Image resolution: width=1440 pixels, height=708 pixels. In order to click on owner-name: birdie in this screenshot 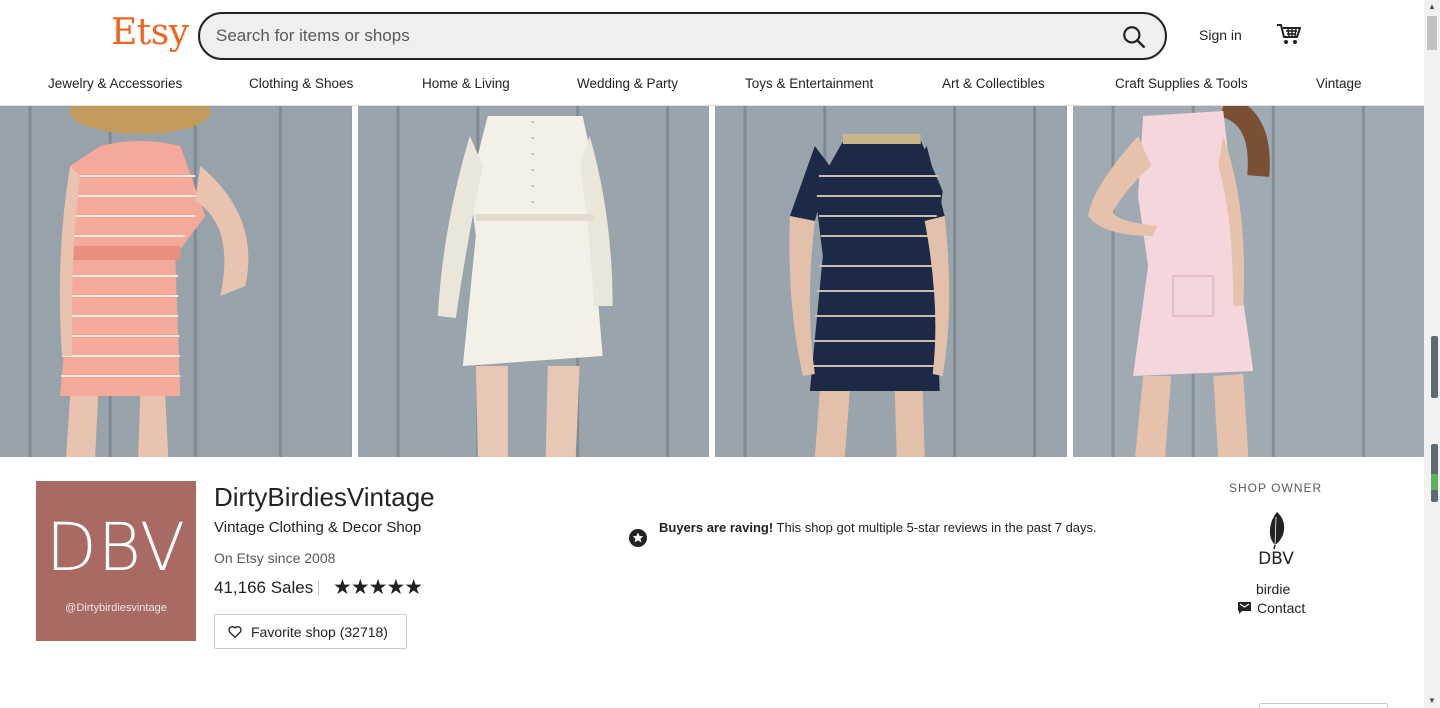, I will do `click(1273, 589)`.